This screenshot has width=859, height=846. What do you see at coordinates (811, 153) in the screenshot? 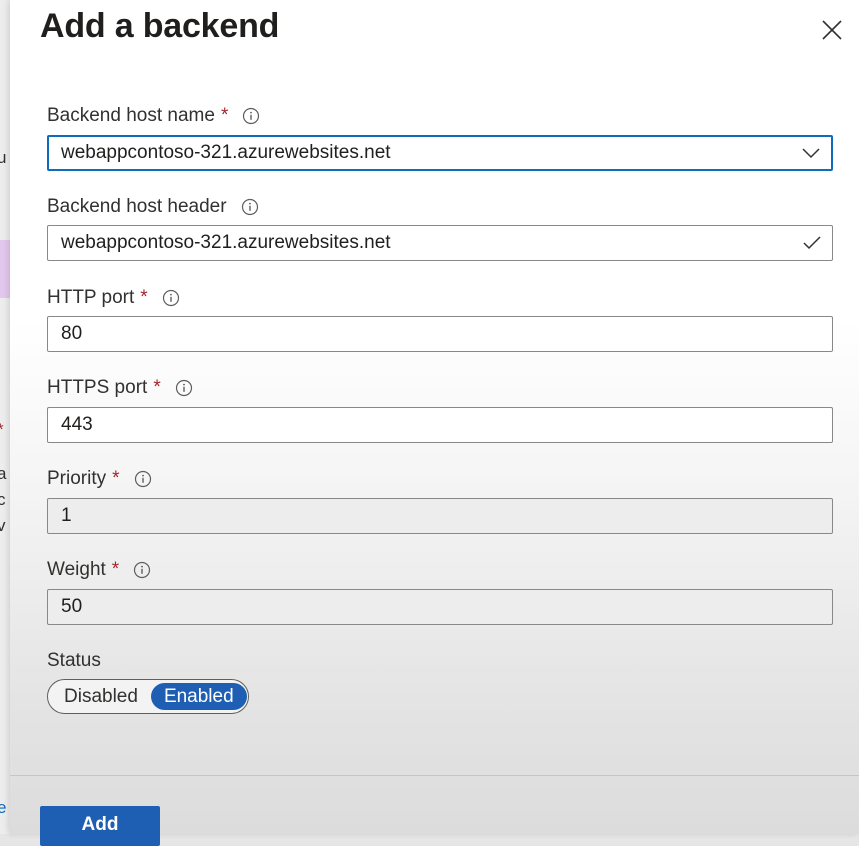
I see `chevron-down-icon` at bounding box center [811, 153].